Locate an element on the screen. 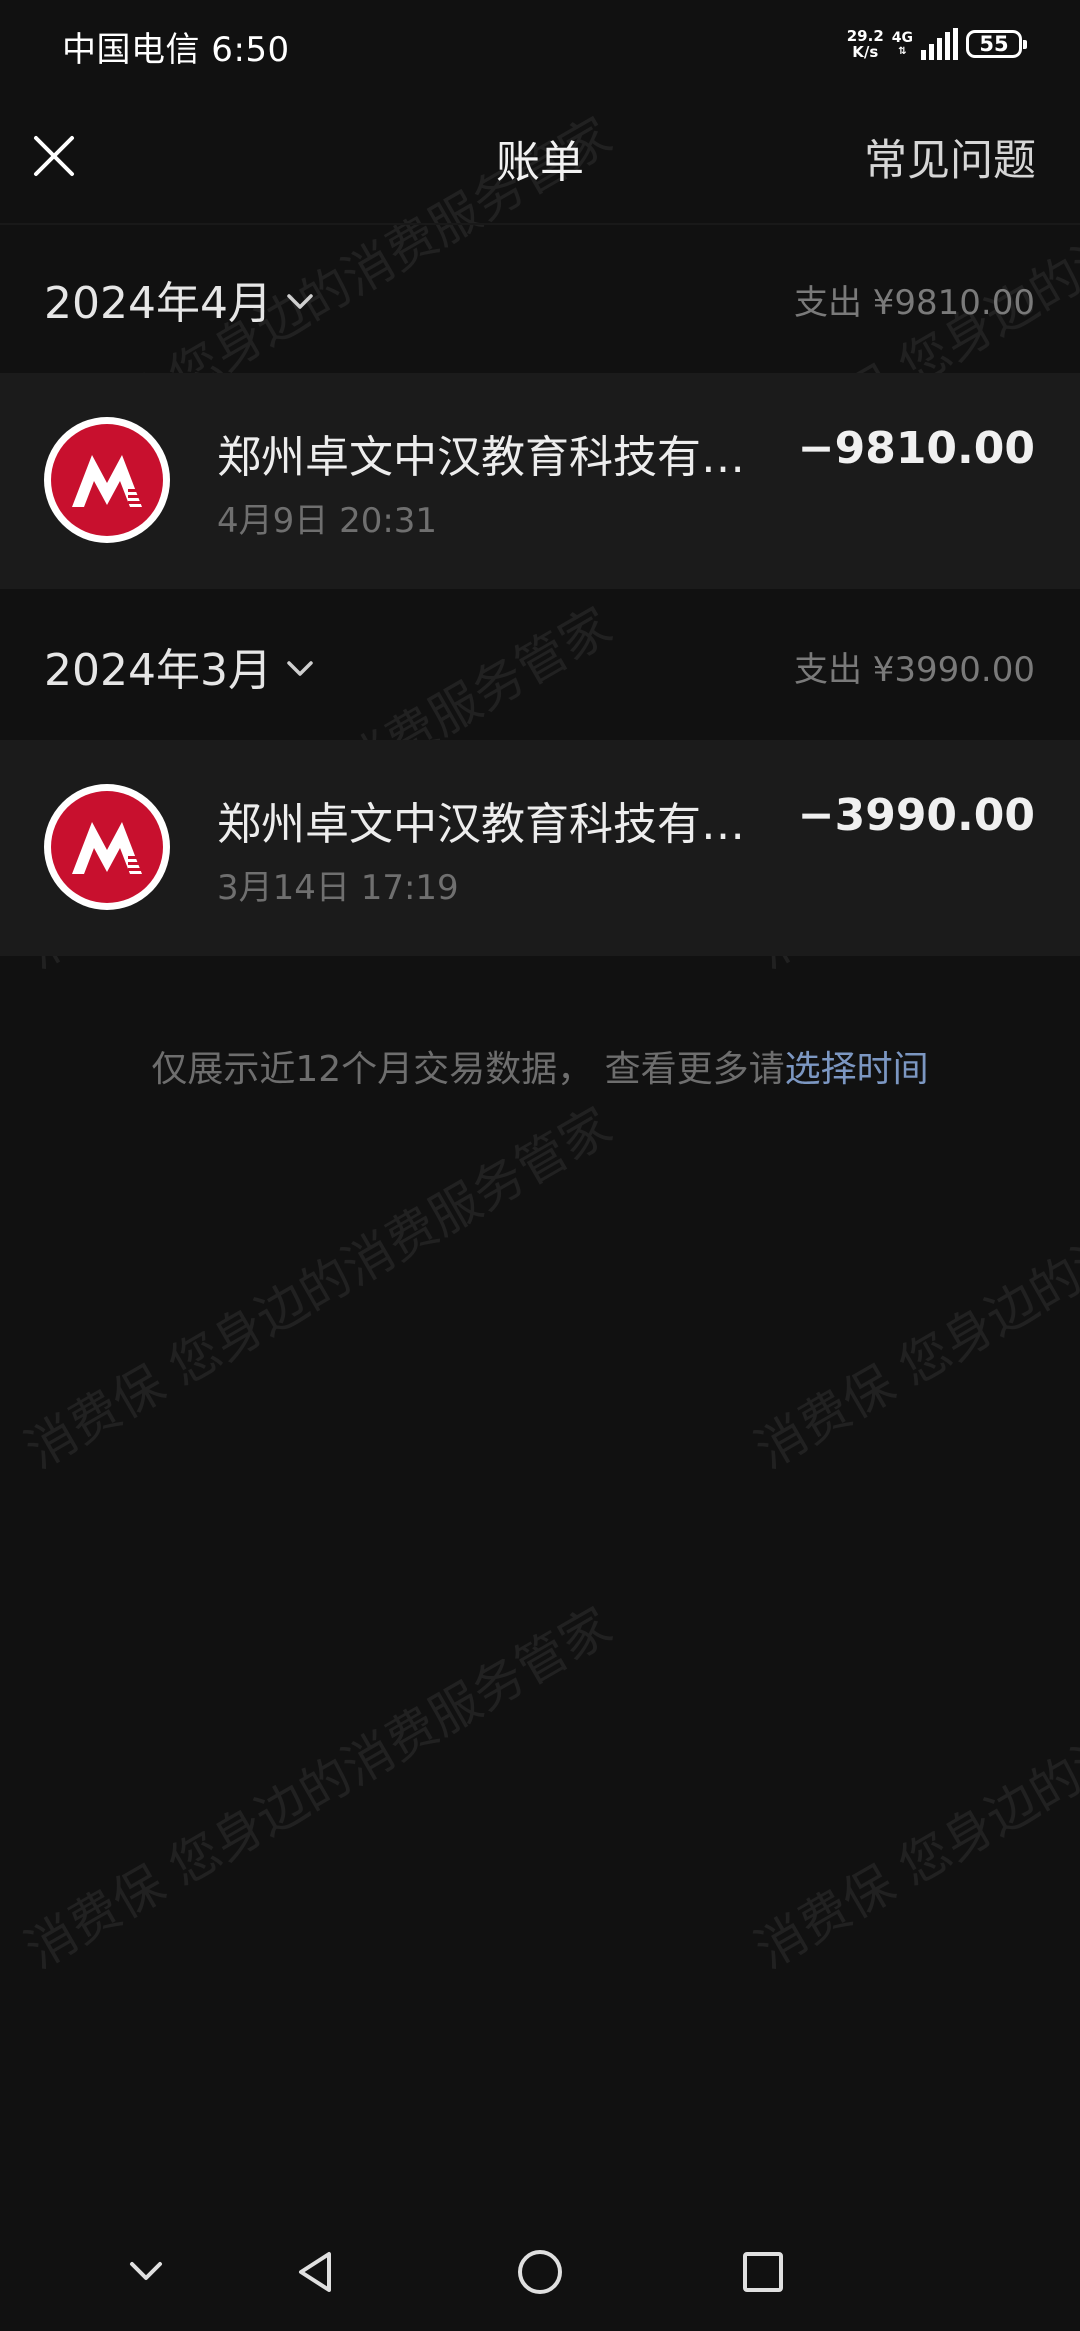 This screenshot has height=2331, width=1080. battery-level: 55 is located at coordinates (994, 44).